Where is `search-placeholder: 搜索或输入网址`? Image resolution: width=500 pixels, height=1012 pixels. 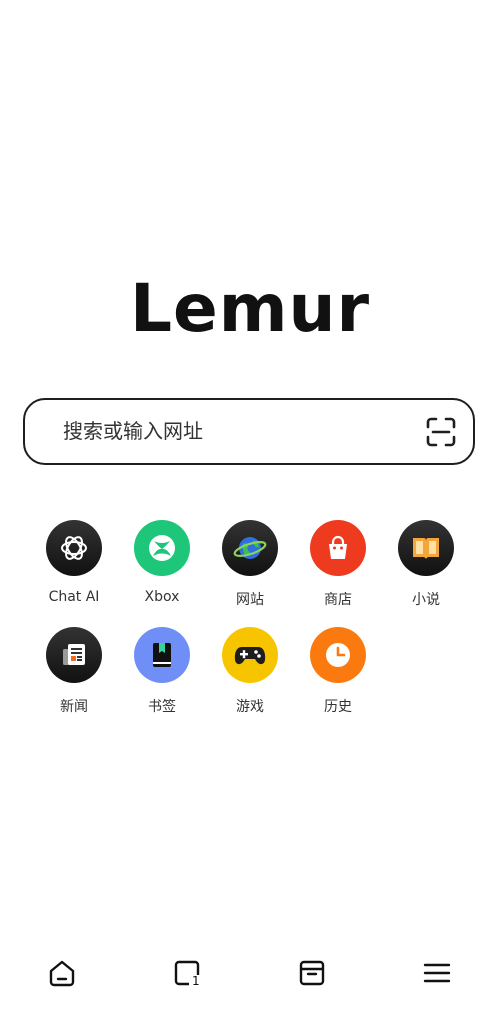 search-placeholder: 搜索或输入网址 is located at coordinates (133, 431).